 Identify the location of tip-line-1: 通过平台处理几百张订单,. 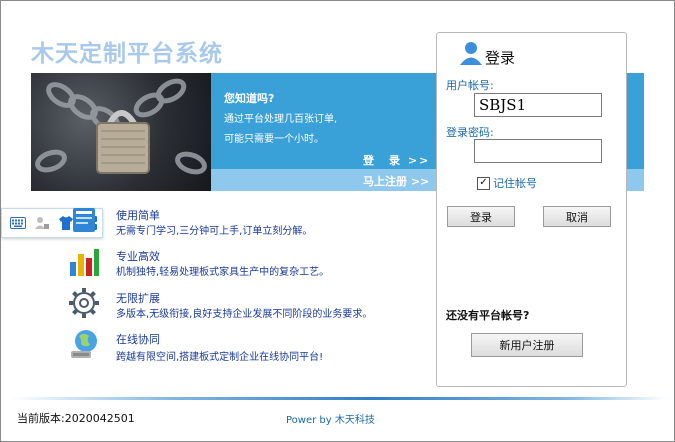
(281, 119).